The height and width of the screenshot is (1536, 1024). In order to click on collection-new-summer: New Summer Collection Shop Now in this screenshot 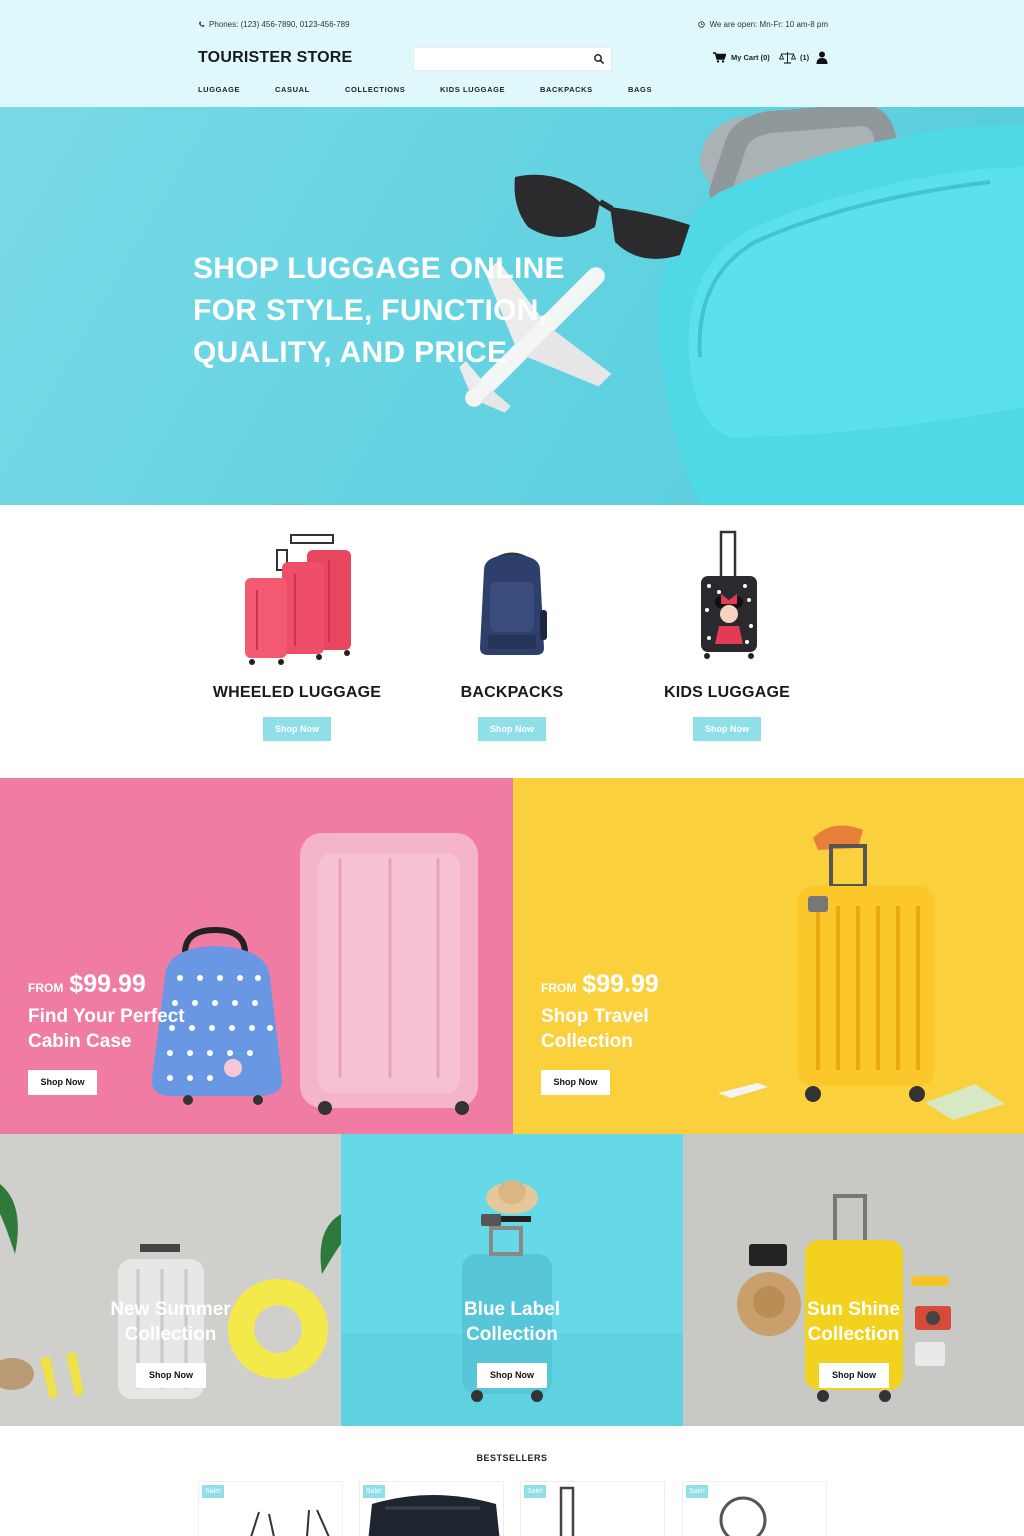, I will do `click(170, 1280)`.